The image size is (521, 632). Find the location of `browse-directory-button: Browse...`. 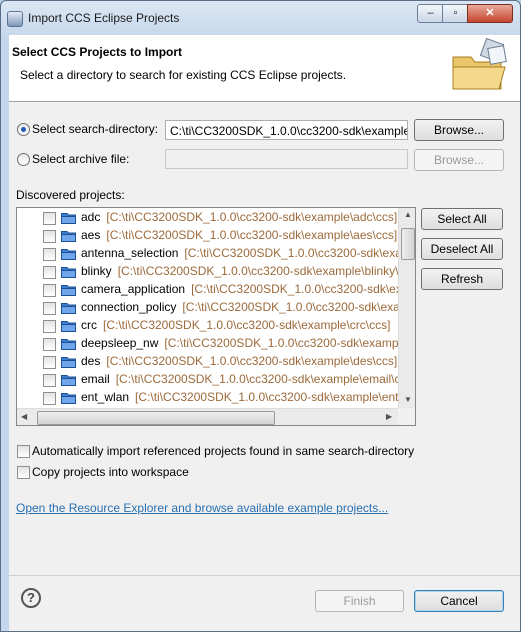

browse-directory-button: Browse... is located at coordinates (459, 130).